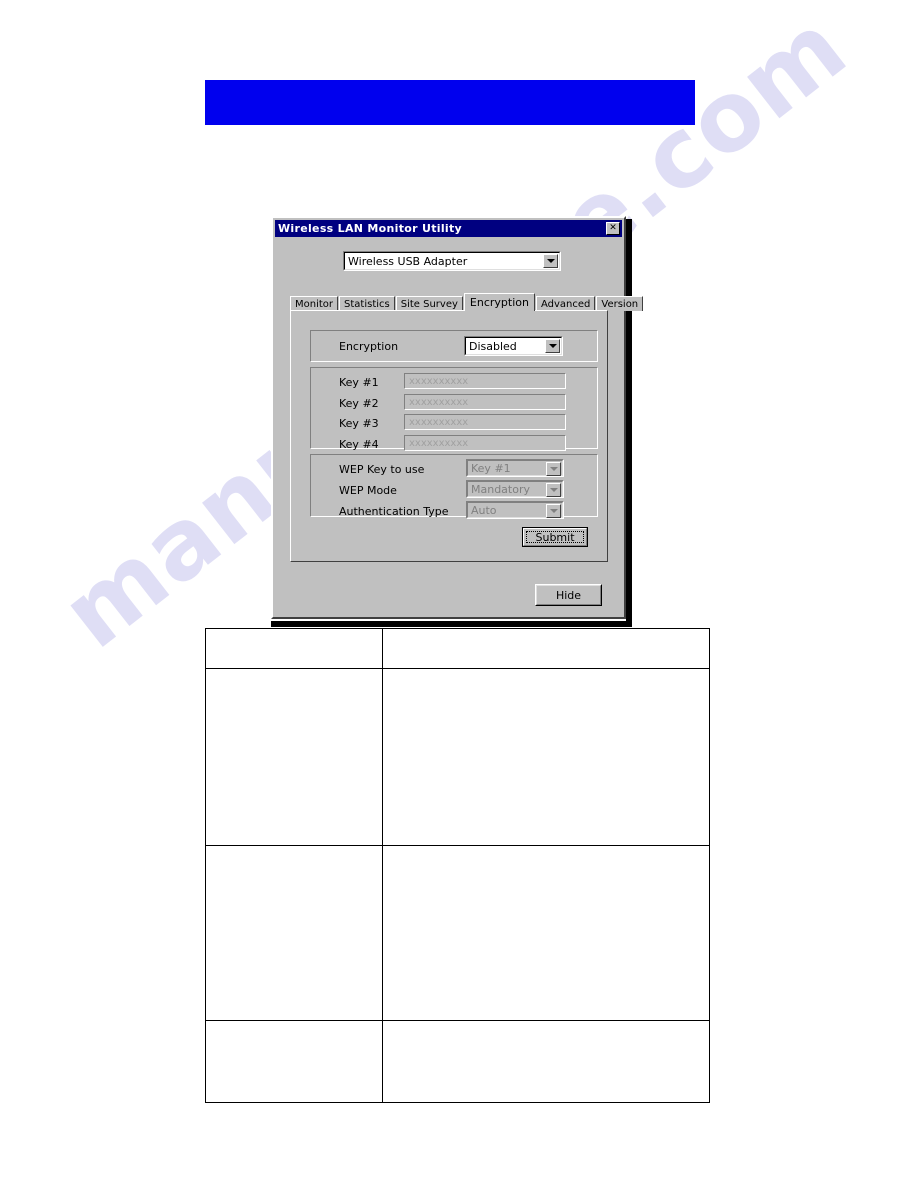 The image size is (918, 1188). I want to click on wep-mode-label: WEP Mode, so click(368, 490).